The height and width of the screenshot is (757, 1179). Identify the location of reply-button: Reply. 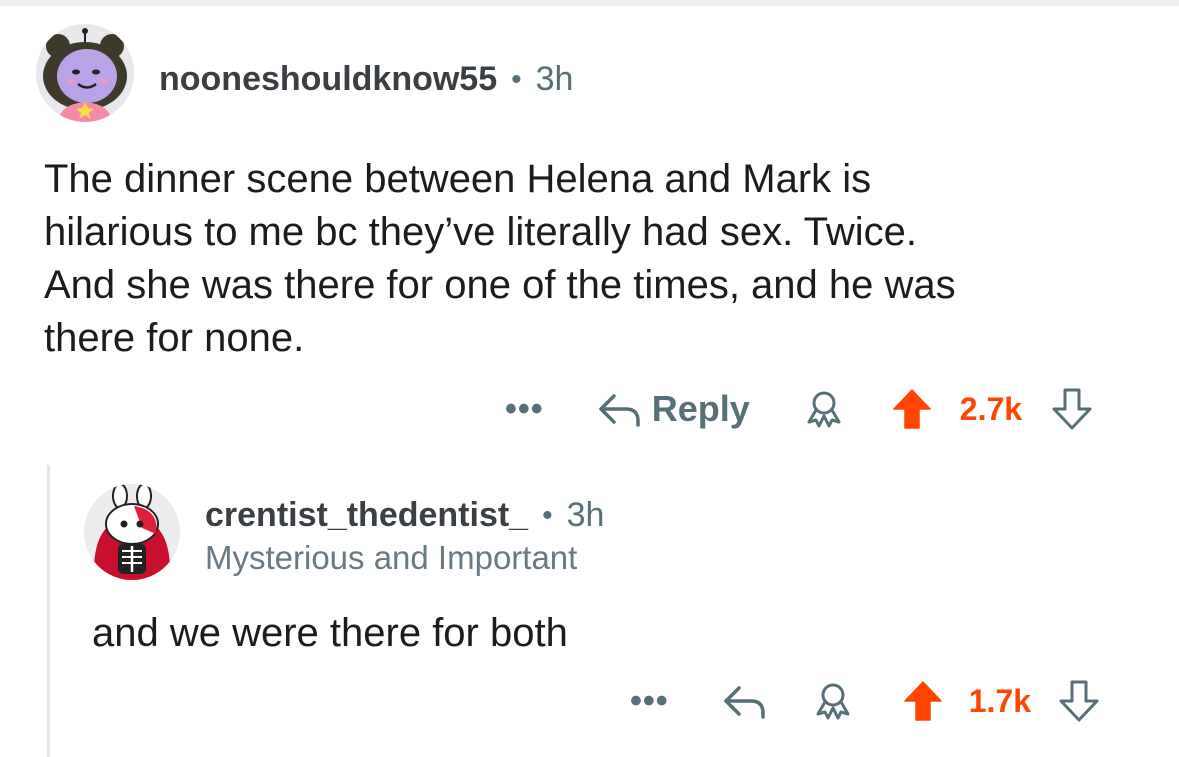
(673, 409).